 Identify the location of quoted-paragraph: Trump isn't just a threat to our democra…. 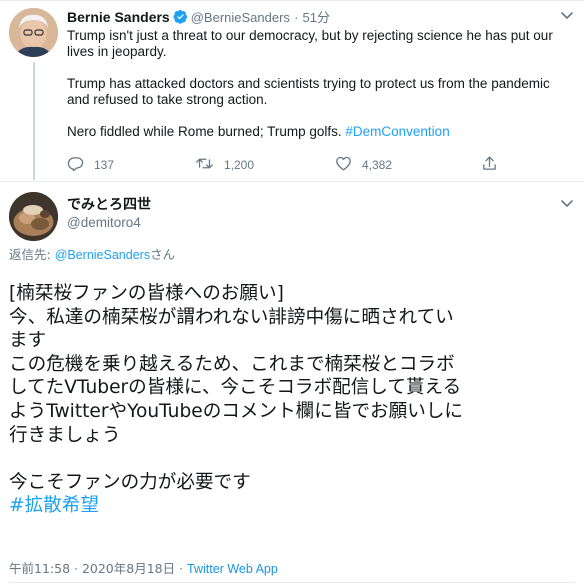
(310, 43).